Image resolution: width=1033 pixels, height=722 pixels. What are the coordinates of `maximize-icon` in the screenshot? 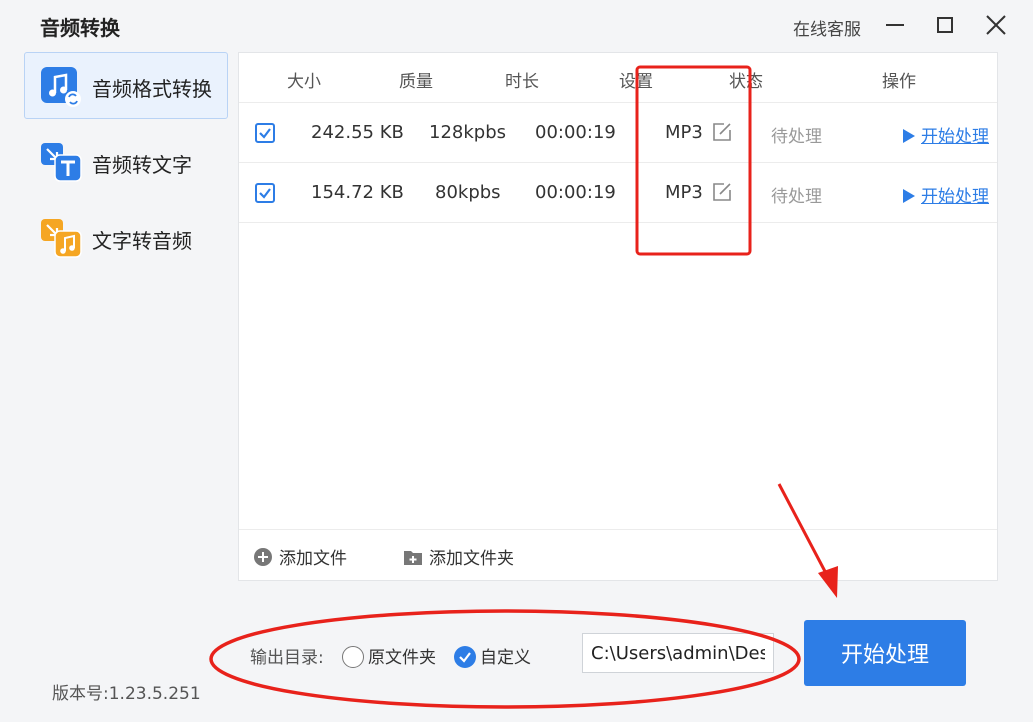 It's located at (945, 25).